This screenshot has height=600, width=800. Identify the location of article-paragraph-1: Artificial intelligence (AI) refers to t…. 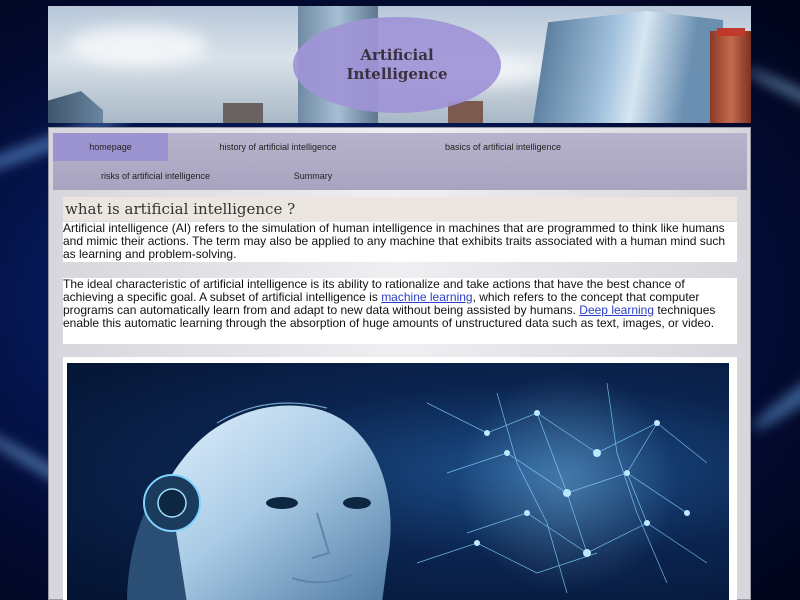
(400, 242).